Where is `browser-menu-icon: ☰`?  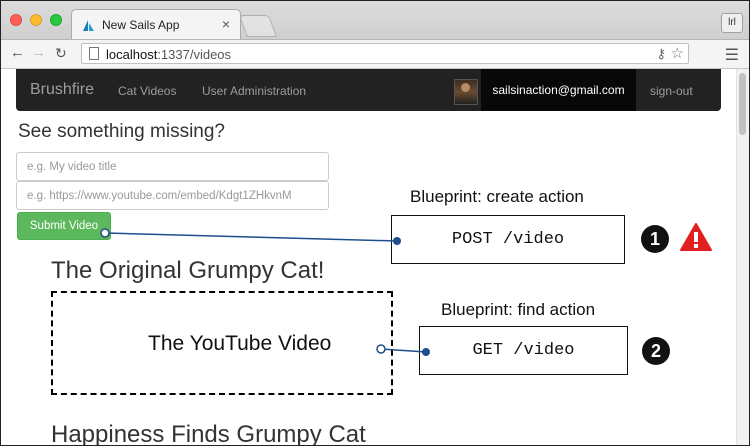
browser-menu-icon: ☰ is located at coordinates (732, 55).